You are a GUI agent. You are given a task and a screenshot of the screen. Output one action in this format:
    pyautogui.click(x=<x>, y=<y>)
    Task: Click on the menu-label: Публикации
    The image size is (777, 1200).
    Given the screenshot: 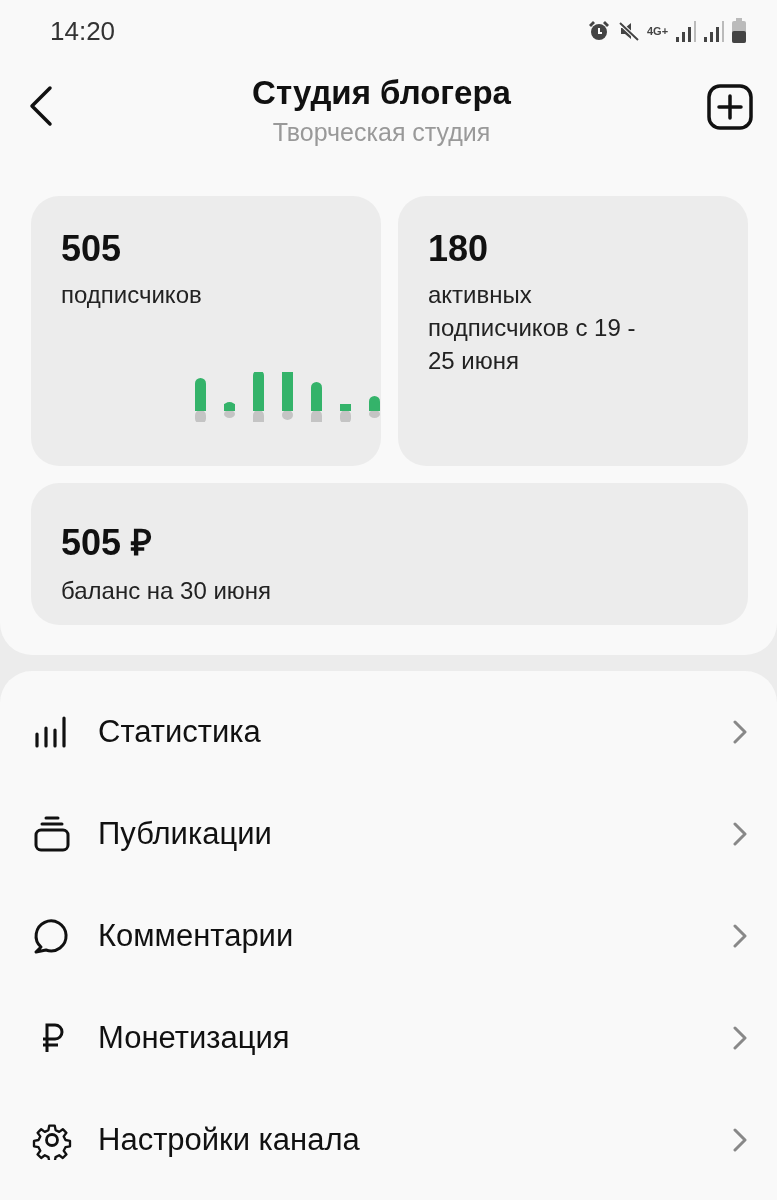 What is the action you would take?
    pyautogui.click(x=185, y=834)
    